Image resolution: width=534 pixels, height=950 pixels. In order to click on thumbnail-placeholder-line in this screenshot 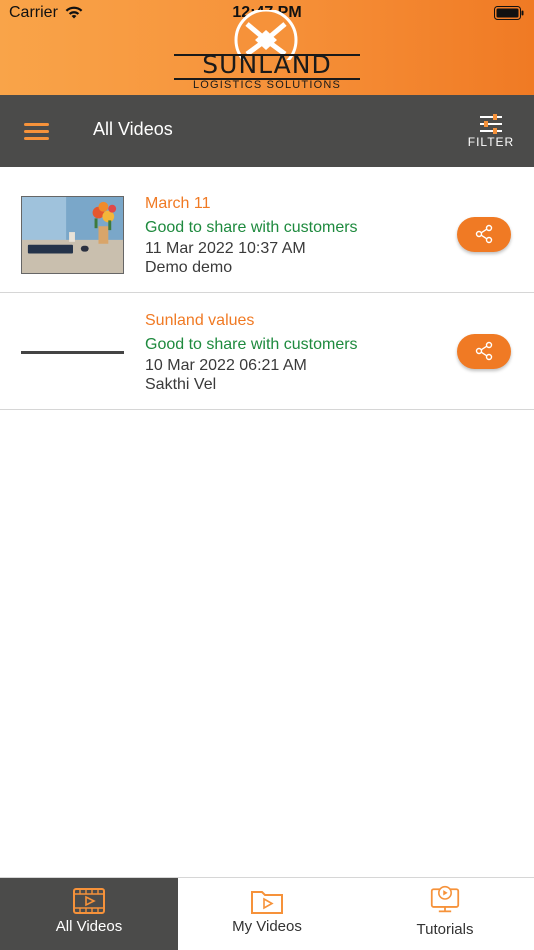, I will do `click(72, 352)`.